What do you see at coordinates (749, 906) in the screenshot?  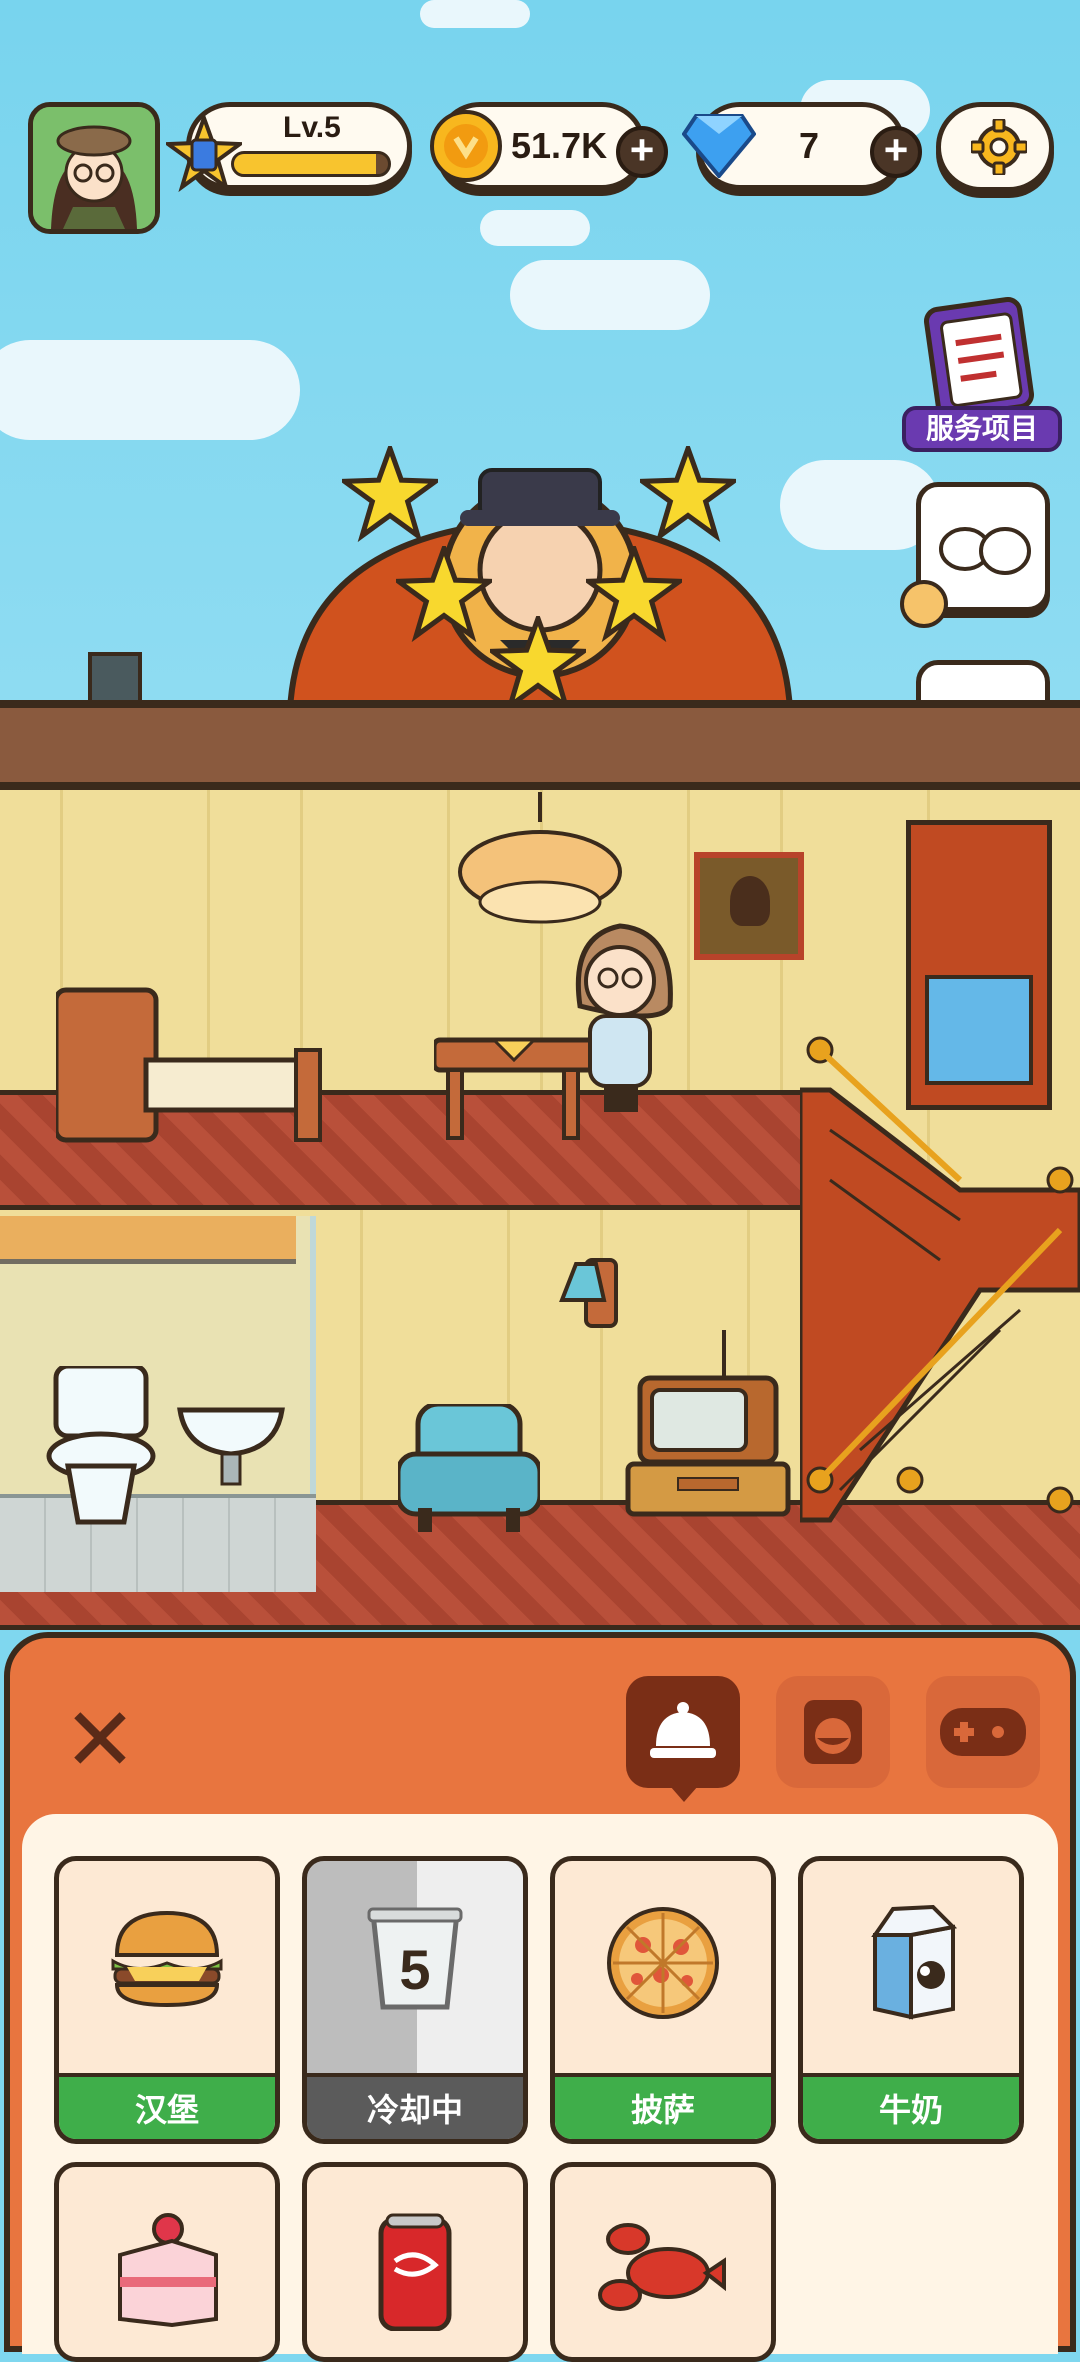 I see `framed-painting` at bounding box center [749, 906].